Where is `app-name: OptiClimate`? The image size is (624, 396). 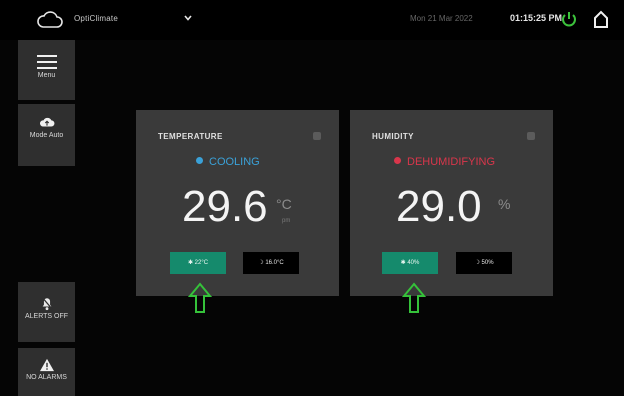 app-name: OptiClimate is located at coordinates (96, 18).